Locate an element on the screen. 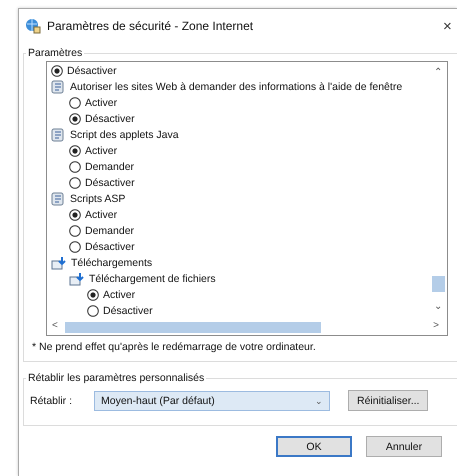 The image size is (457, 476). close-button: × is located at coordinates (450, 26).